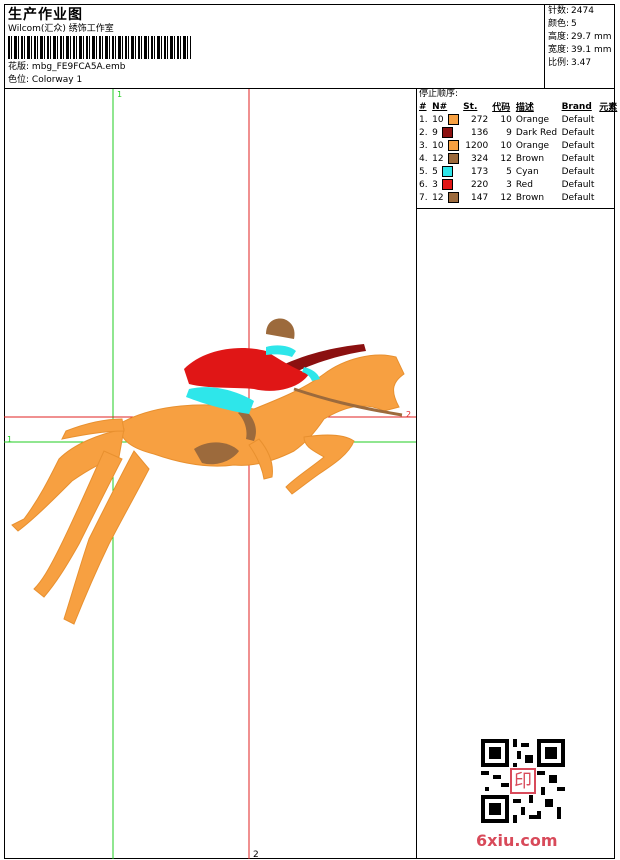 This screenshot has width=620, height=860. Describe the element at coordinates (480, 119) in the screenshot. I see `cell-st: 272` at that location.